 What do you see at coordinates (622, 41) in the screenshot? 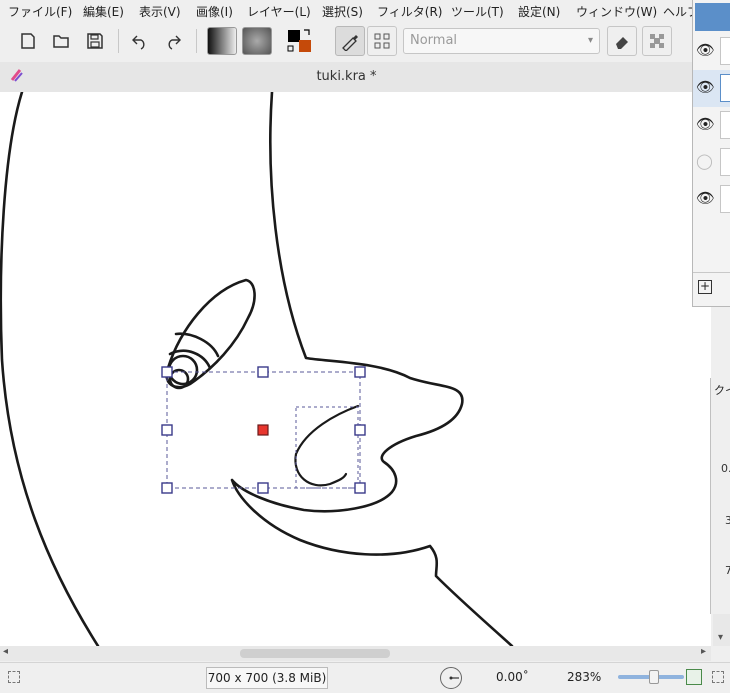
I see `eraser-icon` at bounding box center [622, 41].